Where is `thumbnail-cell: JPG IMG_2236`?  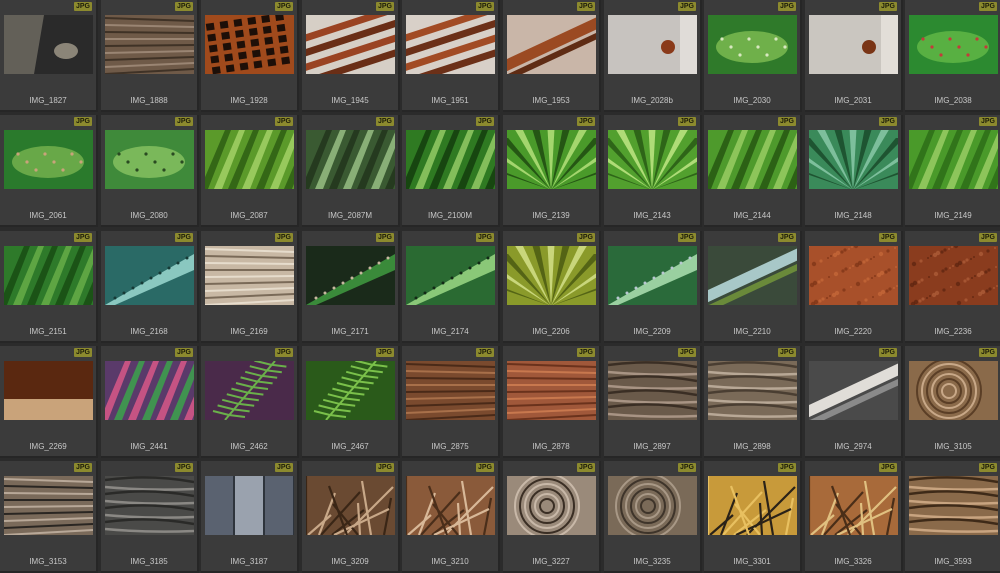
thumbnail-cell: JPG IMG_2236 is located at coordinates (952, 287).